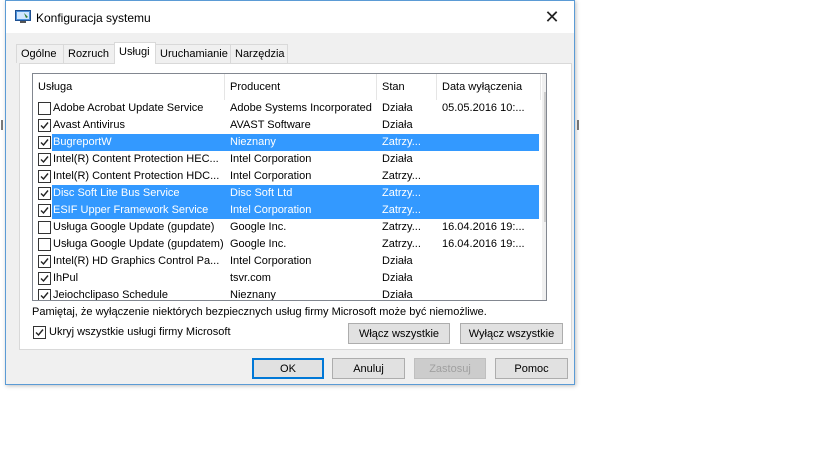 This screenshot has width=819, height=460. I want to click on tab-boot: Rozruch, so click(89, 53).